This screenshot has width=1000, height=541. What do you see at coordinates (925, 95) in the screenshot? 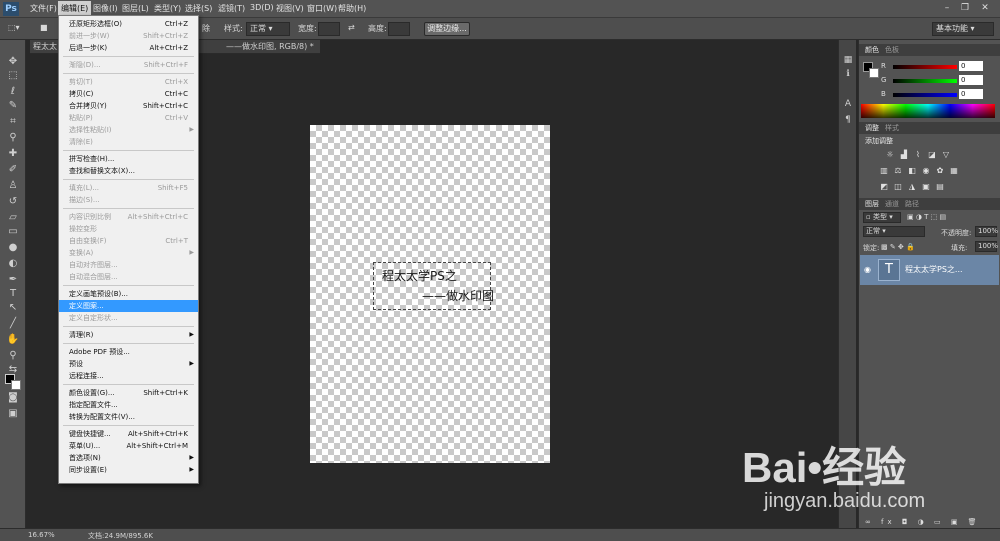
I see `blue-channel-slider` at bounding box center [925, 95].